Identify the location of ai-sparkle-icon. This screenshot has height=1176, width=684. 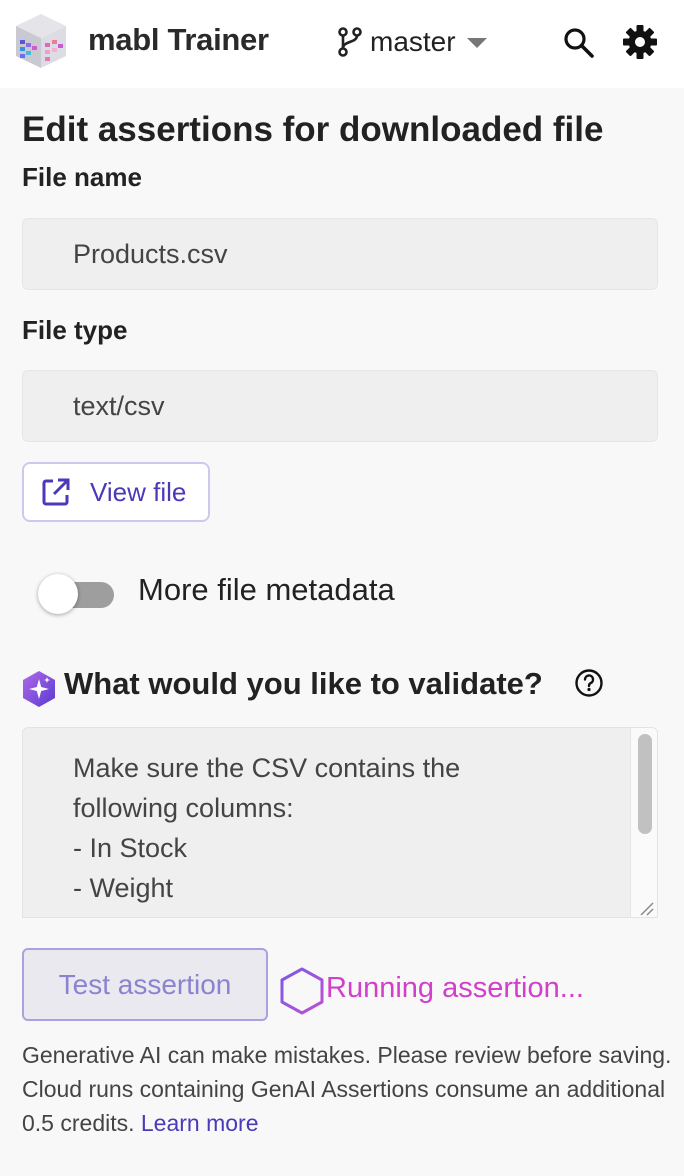
(39, 689).